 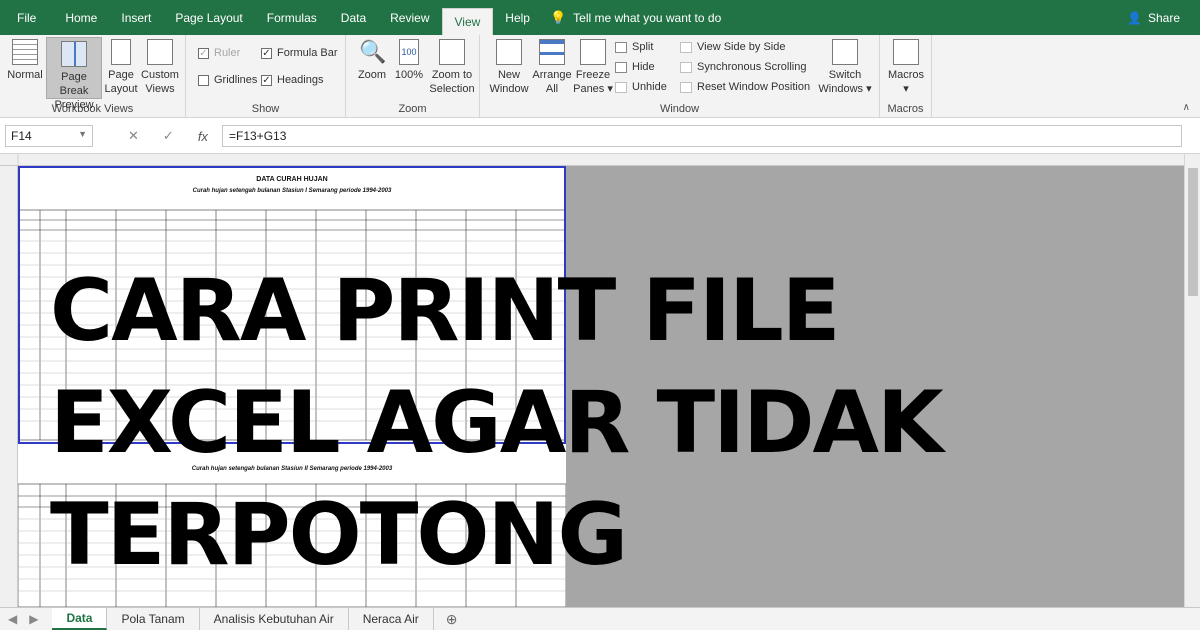 I want to click on column-header-ticks, so click(x=18, y=160).